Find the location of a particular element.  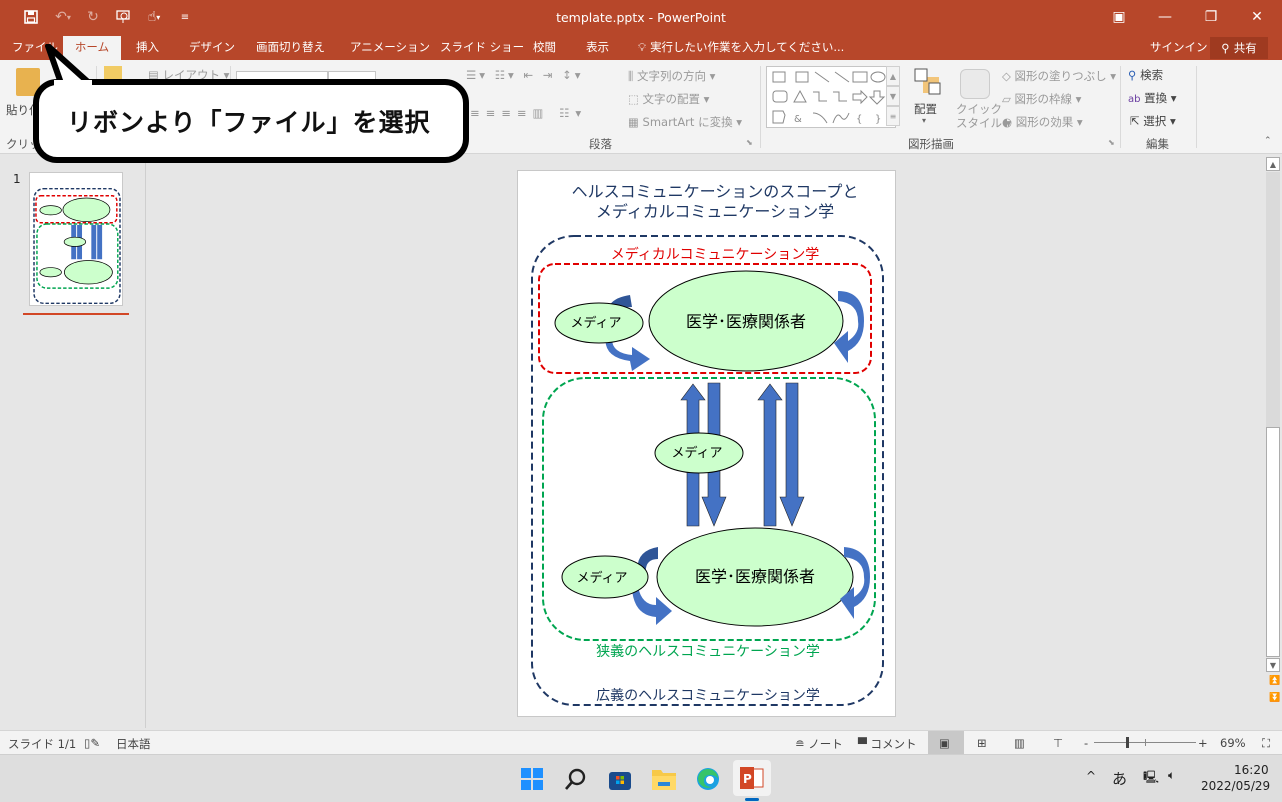

gallery-scroll-down: ▼ is located at coordinates (893, 96).